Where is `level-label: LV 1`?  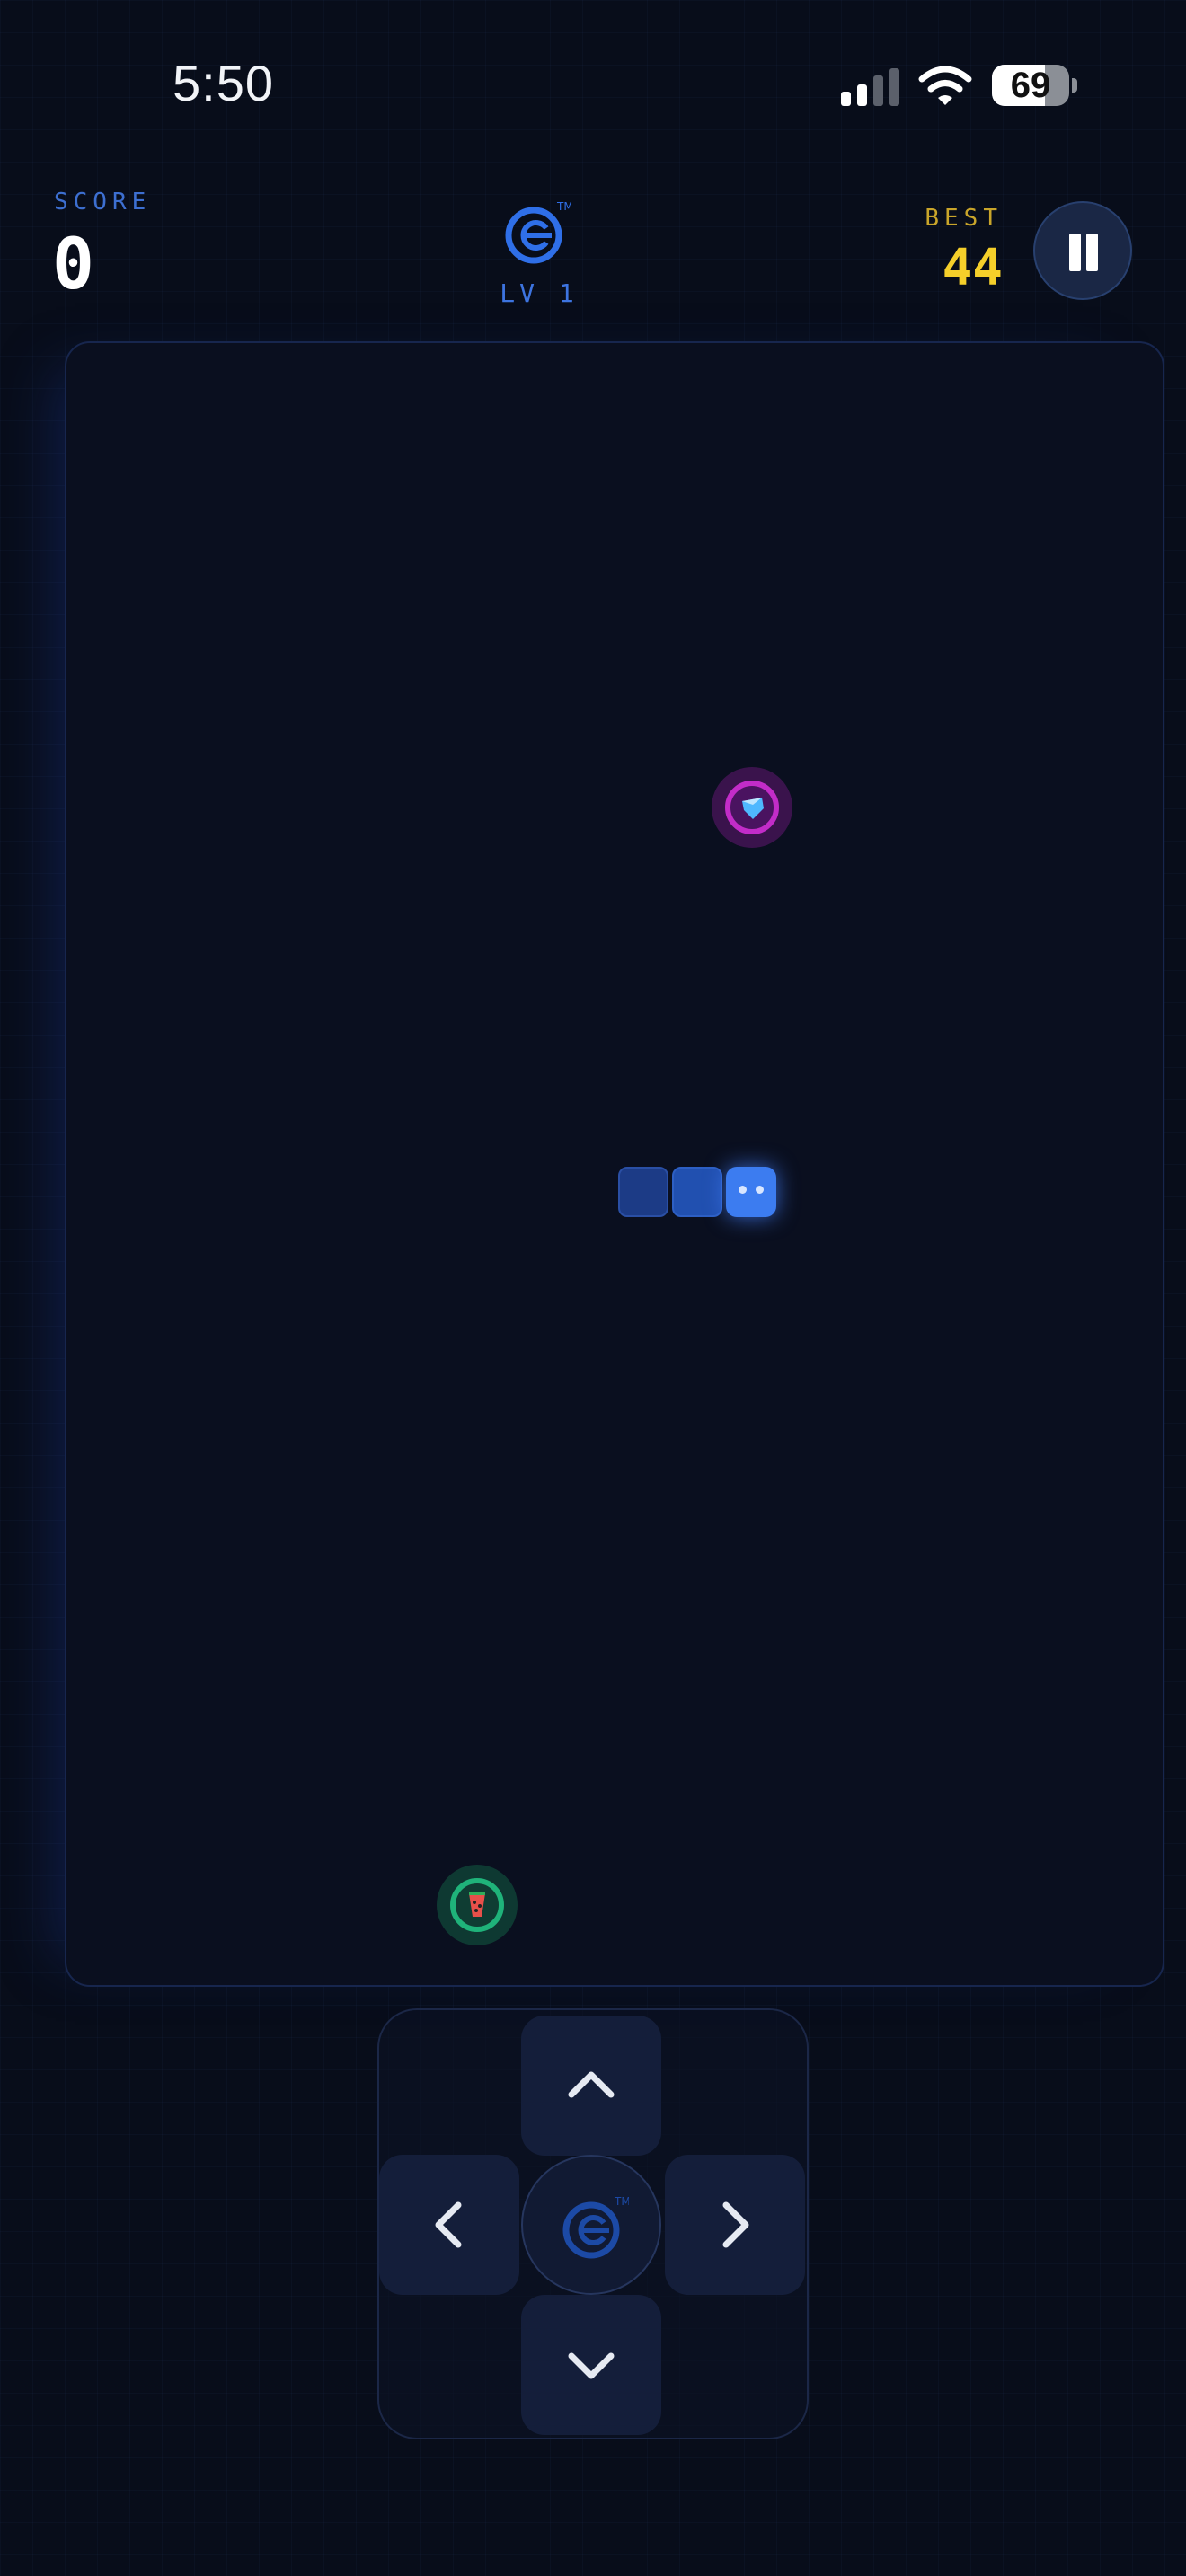 level-label: LV 1 is located at coordinates (539, 293).